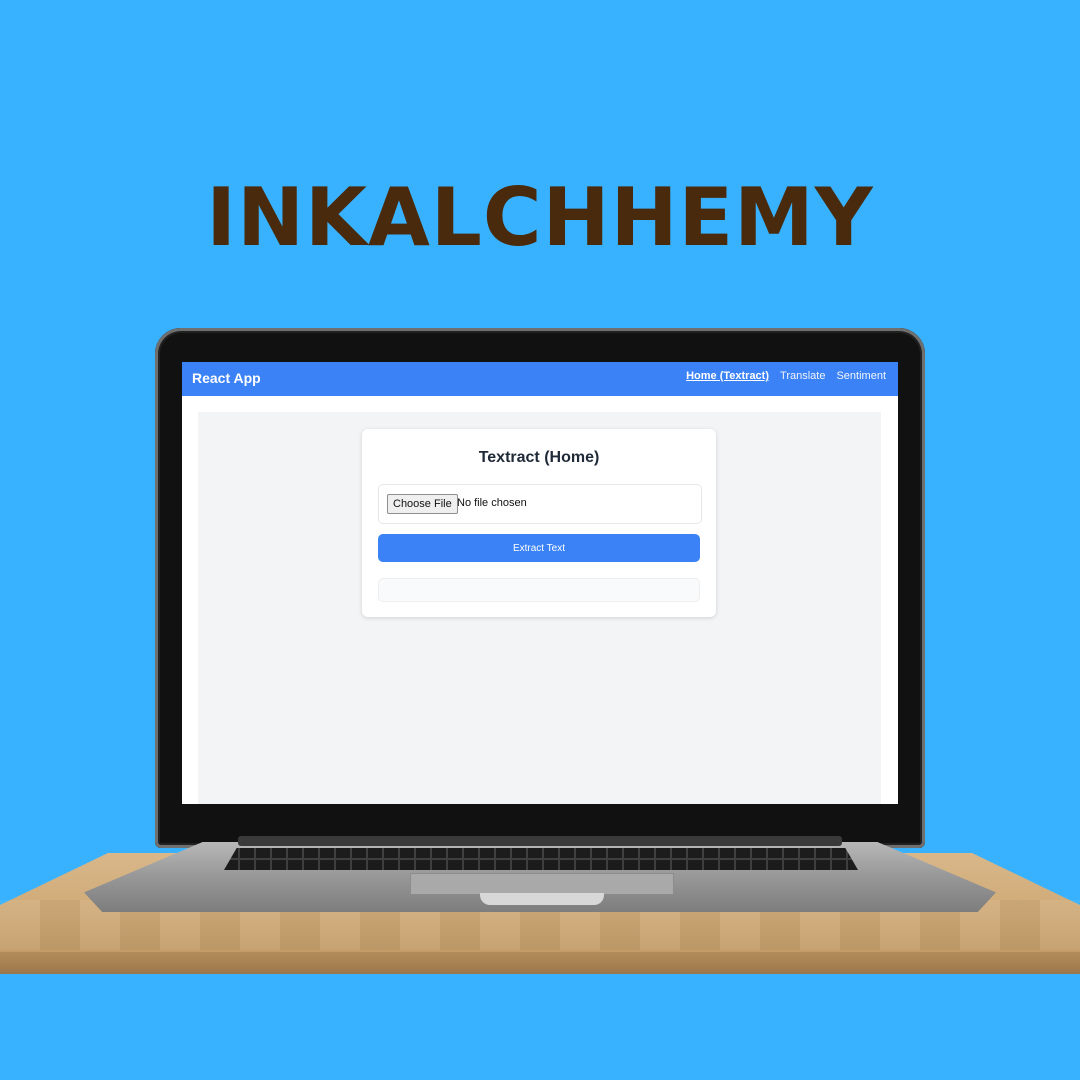  Describe the element at coordinates (226, 378) in the screenshot. I see `app-title: React App` at that location.